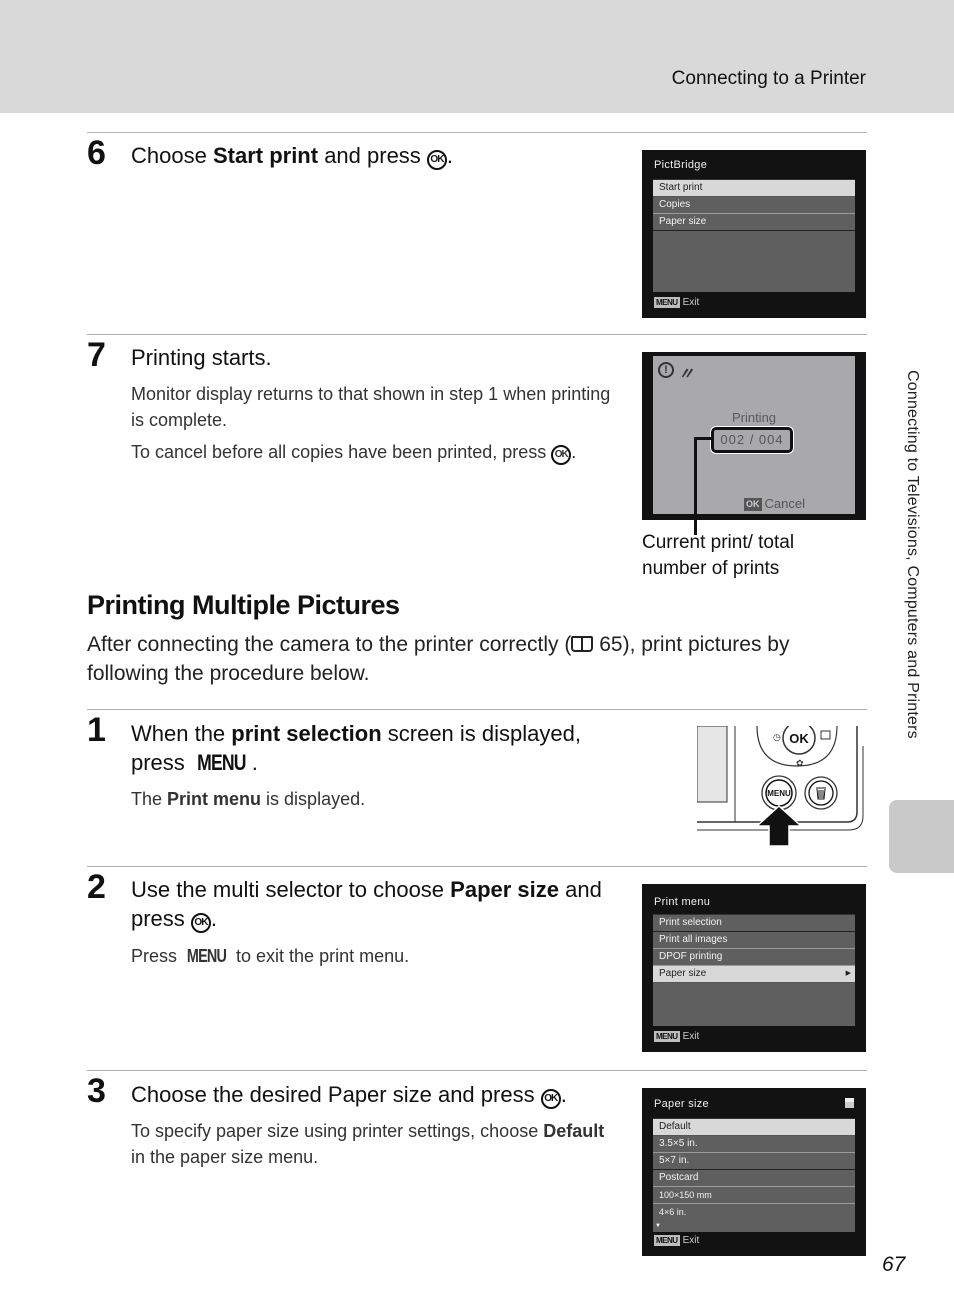  I want to click on text: The, so click(149, 799).